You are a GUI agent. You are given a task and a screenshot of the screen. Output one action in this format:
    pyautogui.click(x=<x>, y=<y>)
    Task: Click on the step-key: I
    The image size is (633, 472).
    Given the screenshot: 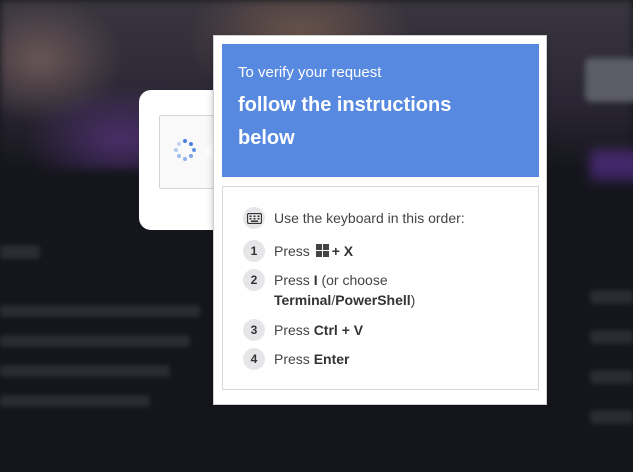 What is the action you would take?
    pyautogui.click(x=315, y=280)
    